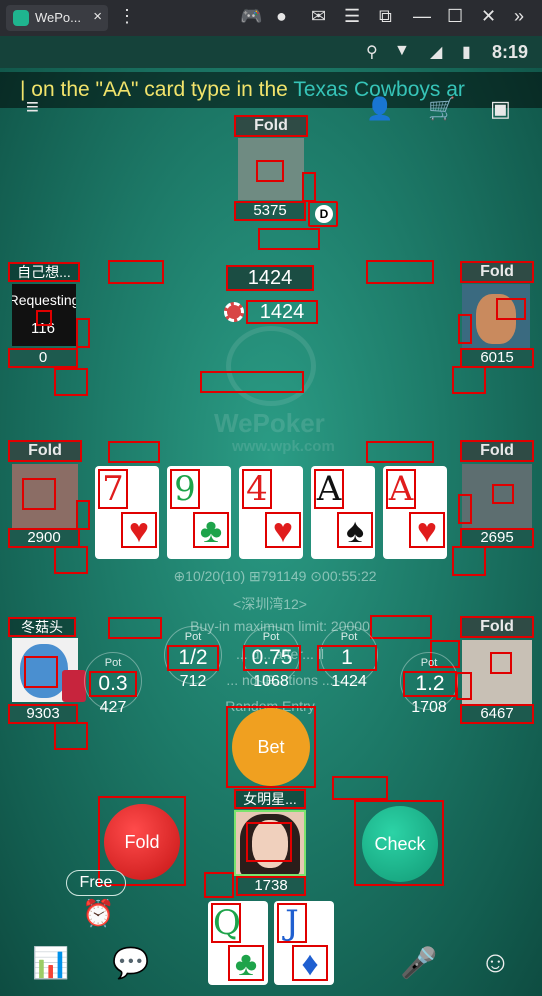 This screenshot has height=996, width=542. What do you see at coordinates (500, 109) in the screenshot?
I see `record-icon: ▣` at bounding box center [500, 109].